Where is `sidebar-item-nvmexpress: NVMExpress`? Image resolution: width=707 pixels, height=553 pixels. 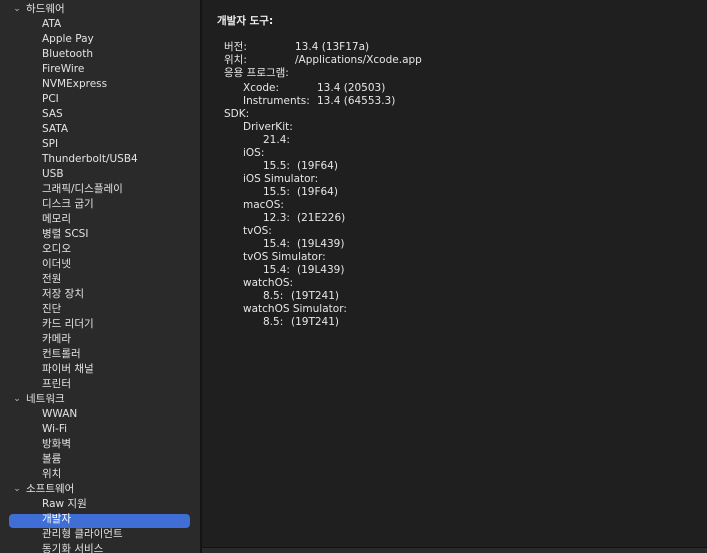
sidebar-item-nvmexpress: NVMExpress is located at coordinates (100, 84).